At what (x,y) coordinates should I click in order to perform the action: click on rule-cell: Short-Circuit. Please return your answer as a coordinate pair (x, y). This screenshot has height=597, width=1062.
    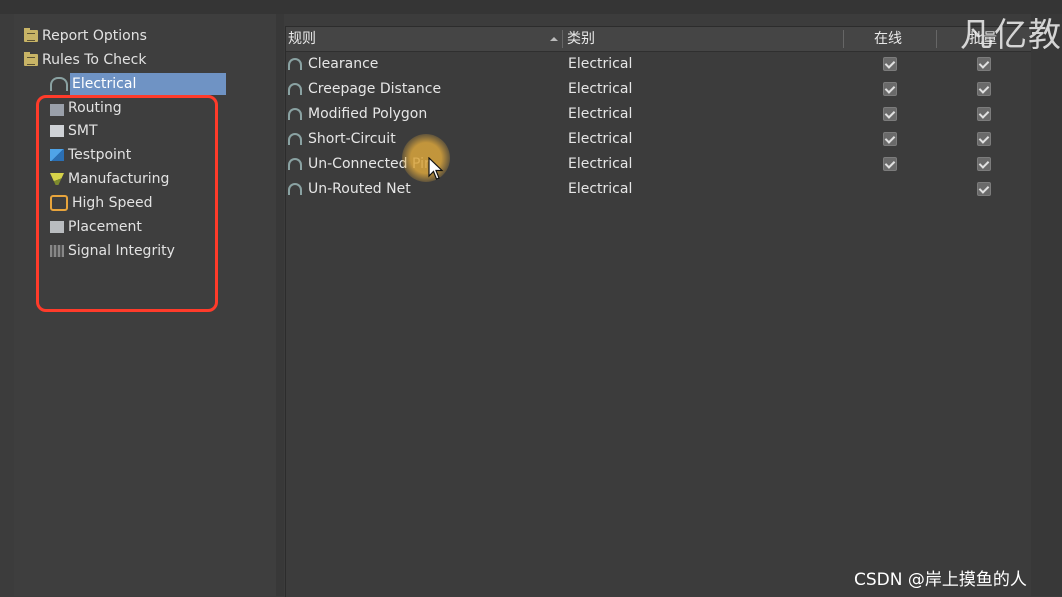
    Looking at the image, I should click on (342, 139).